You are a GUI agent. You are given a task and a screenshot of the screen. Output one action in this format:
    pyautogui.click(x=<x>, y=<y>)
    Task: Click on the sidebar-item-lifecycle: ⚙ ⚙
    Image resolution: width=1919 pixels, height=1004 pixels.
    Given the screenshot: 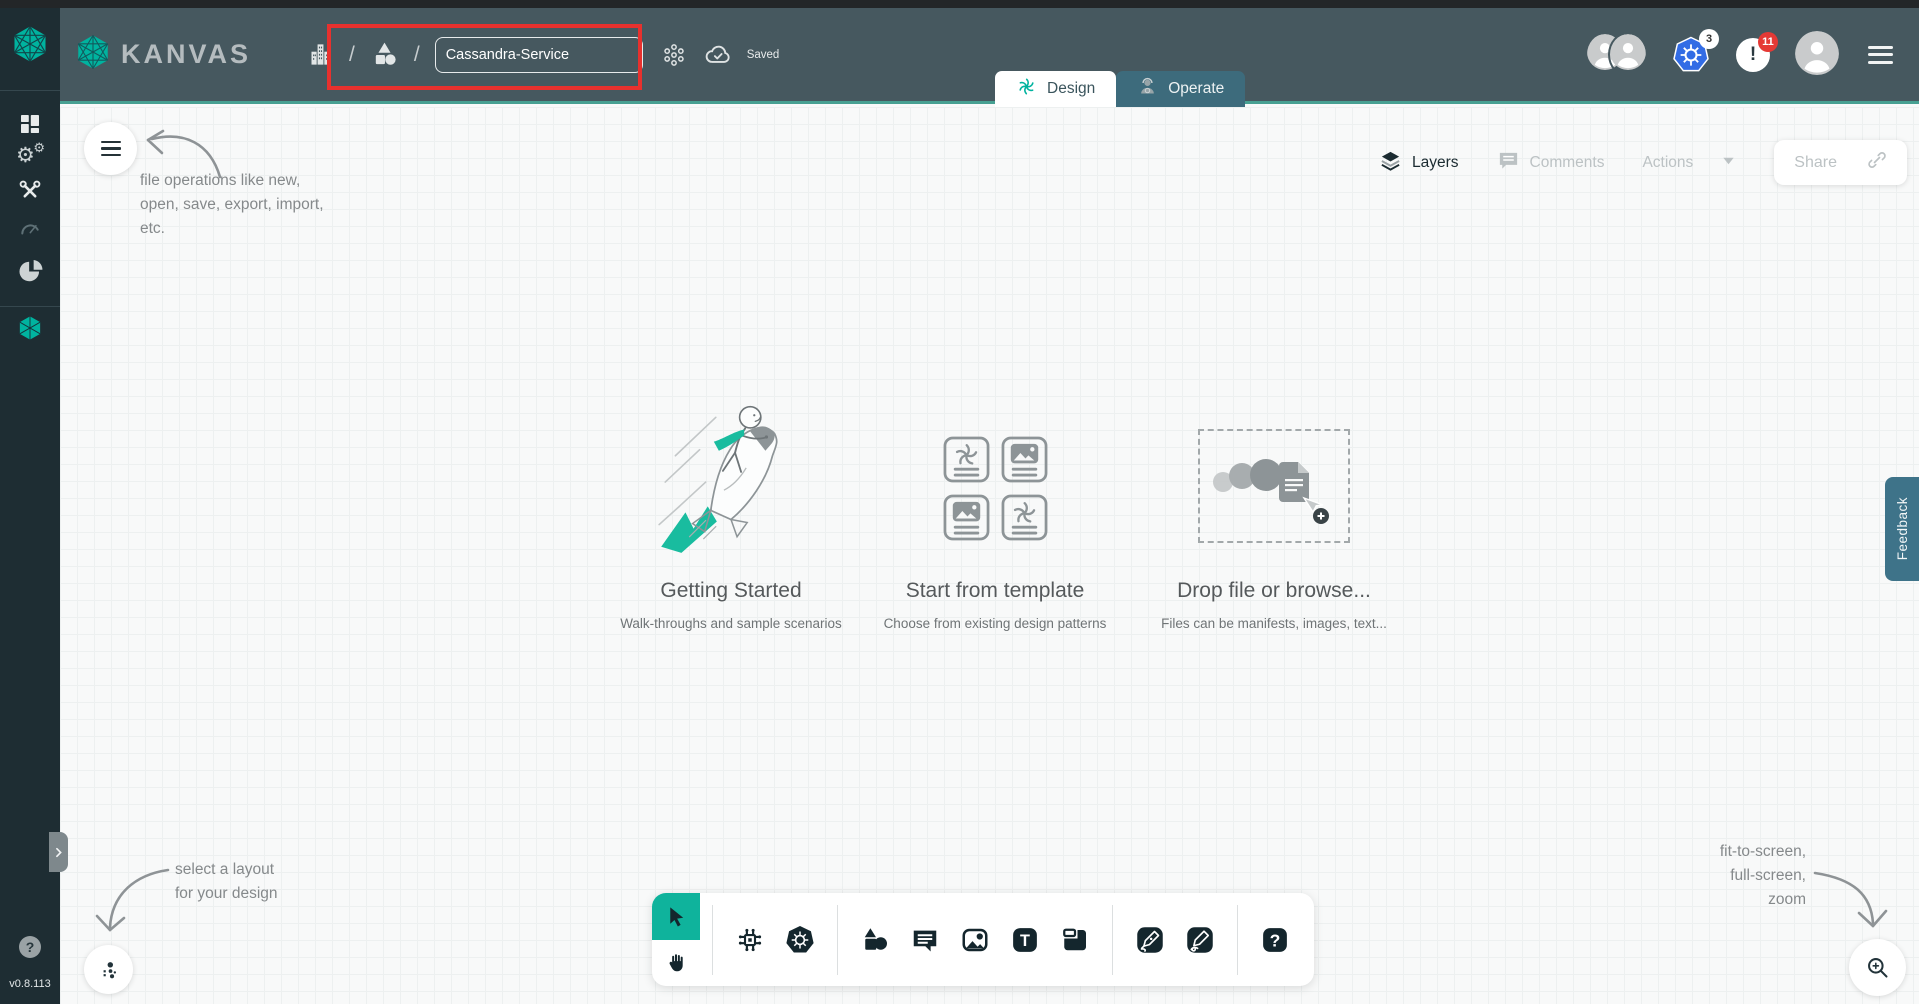 What is the action you would take?
    pyautogui.click(x=30, y=155)
    